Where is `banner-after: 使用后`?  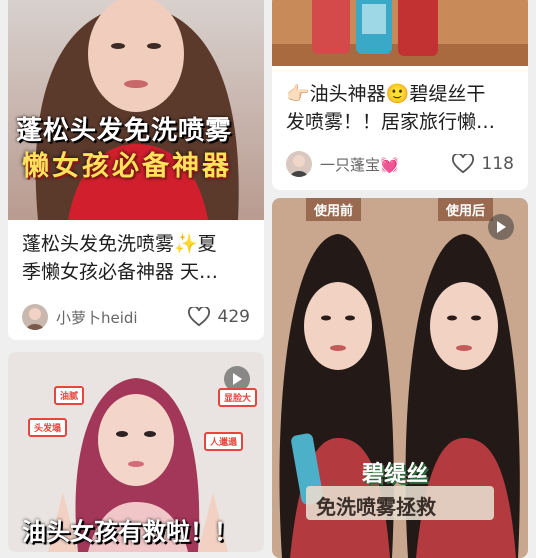
banner-after: 使用后 is located at coordinates (466, 209).